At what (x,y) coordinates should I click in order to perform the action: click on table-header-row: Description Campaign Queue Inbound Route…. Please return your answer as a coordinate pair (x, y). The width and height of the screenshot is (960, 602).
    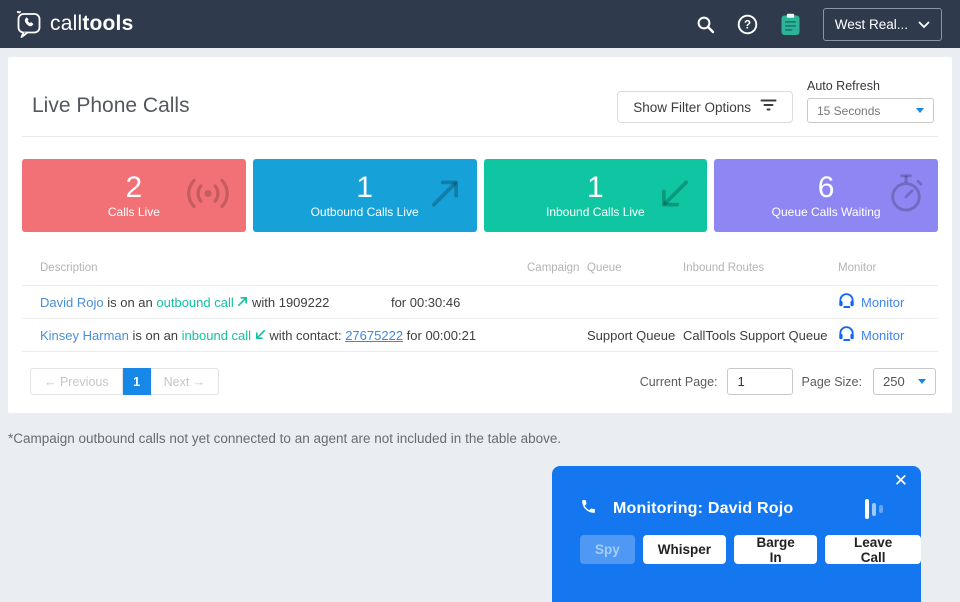
    Looking at the image, I should click on (480, 272).